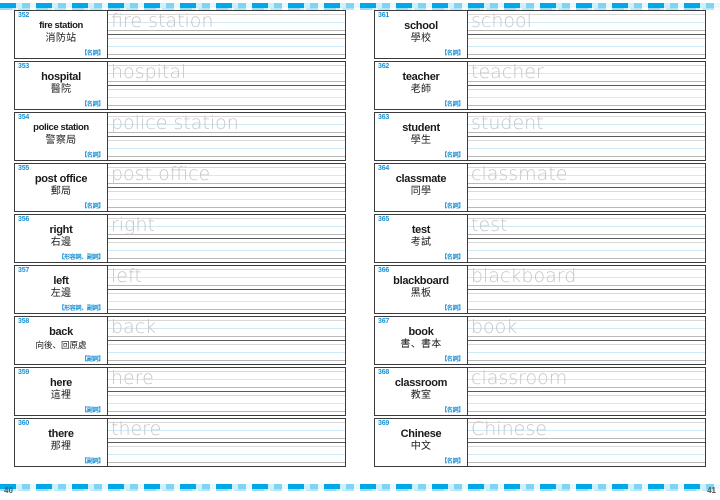  I want to click on writing-practice-area: there, so click(226, 442).